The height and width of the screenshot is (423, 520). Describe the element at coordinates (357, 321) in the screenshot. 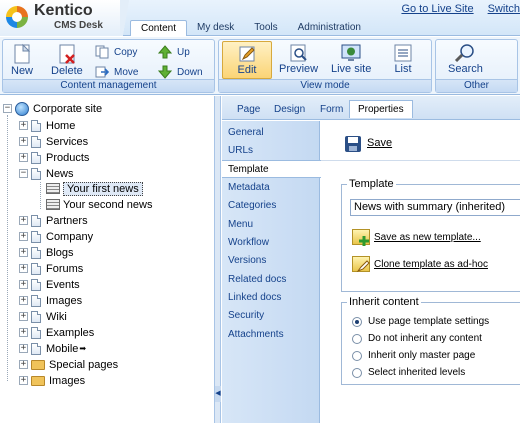

I see `radio-button-checked` at that location.